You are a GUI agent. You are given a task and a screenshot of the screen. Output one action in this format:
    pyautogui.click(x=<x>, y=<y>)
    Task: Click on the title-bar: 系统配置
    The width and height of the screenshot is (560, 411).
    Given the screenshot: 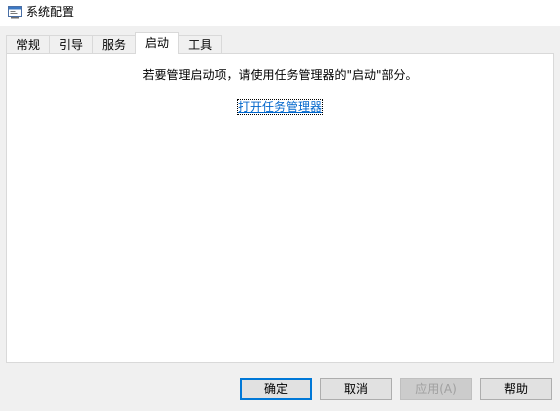 What is the action you would take?
    pyautogui.click(x=280, y=13)
    